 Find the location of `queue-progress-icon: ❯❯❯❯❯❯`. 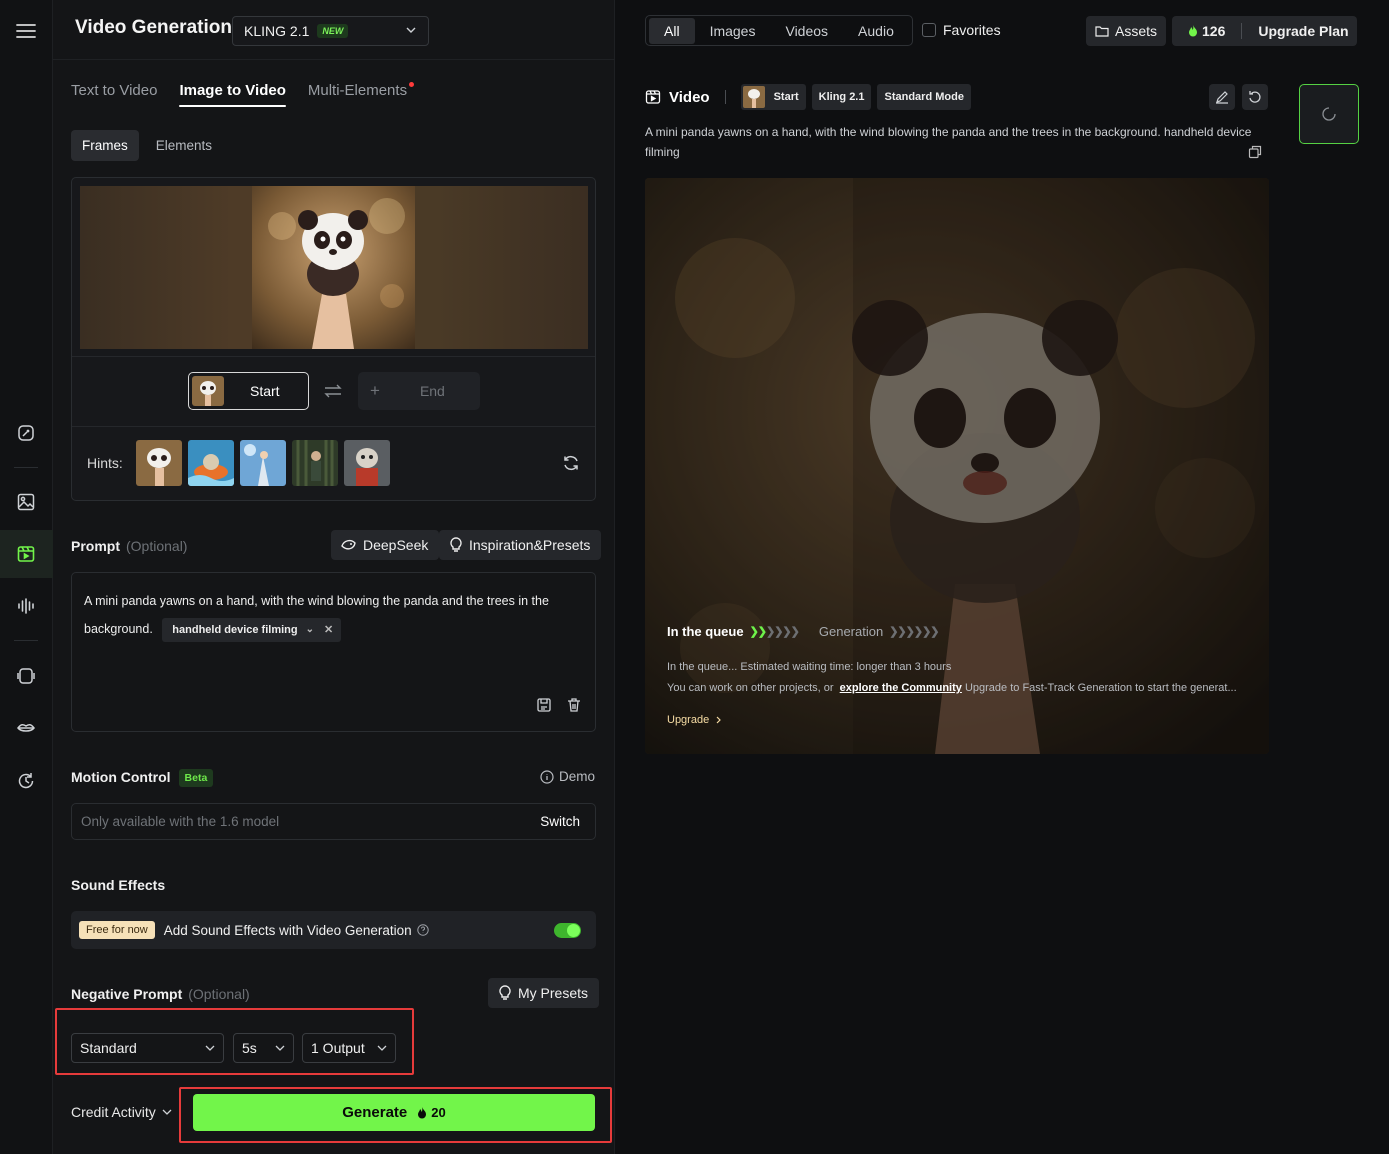

queue-progress-icon: ❯❯❯❯❯❯ is located at coordinates (774, 632).